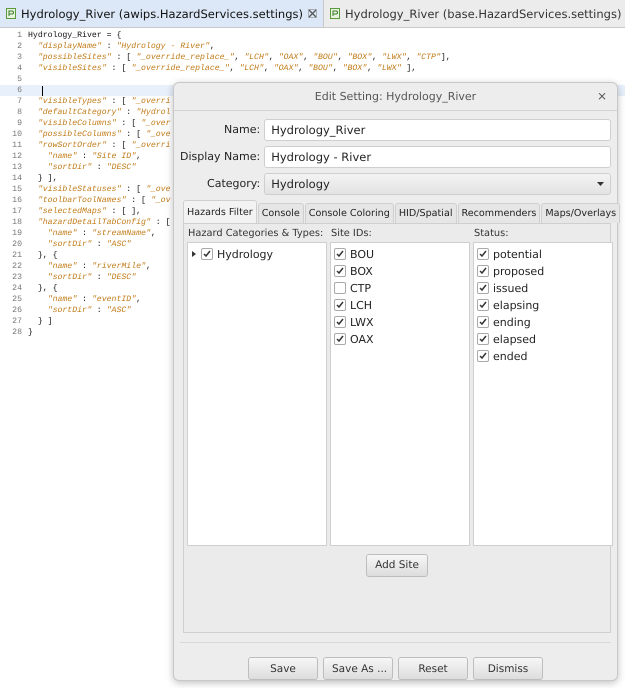 The image size is (625, 688). Describe the element at coordinates (226, 68) in the screenshot. I see `code-line: "visibleSites" : [ "_override_replace_", "LCH", "OAX", "BOU", "BOX", "LWX" ],` at that location.